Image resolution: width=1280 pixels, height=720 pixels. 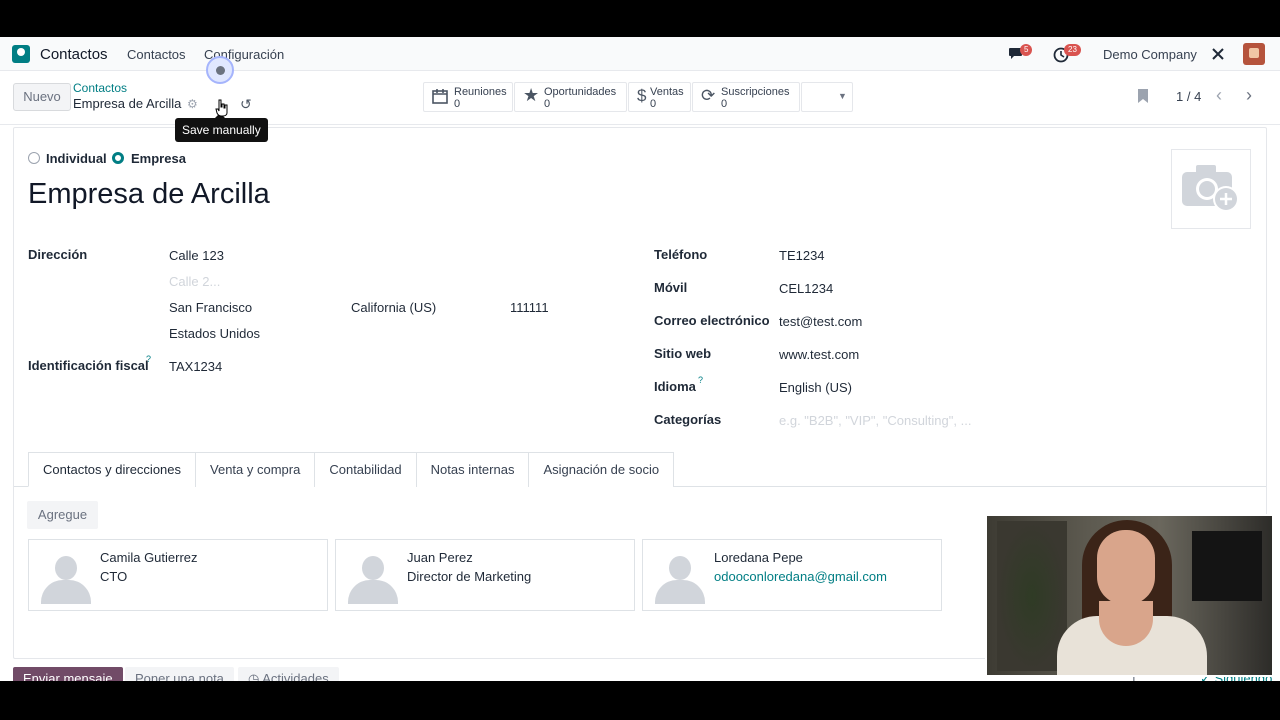 What do you see at coordinates (531, 95) in the screenshot?
I see `star-icon: ★` at bounding box center [531, 95].